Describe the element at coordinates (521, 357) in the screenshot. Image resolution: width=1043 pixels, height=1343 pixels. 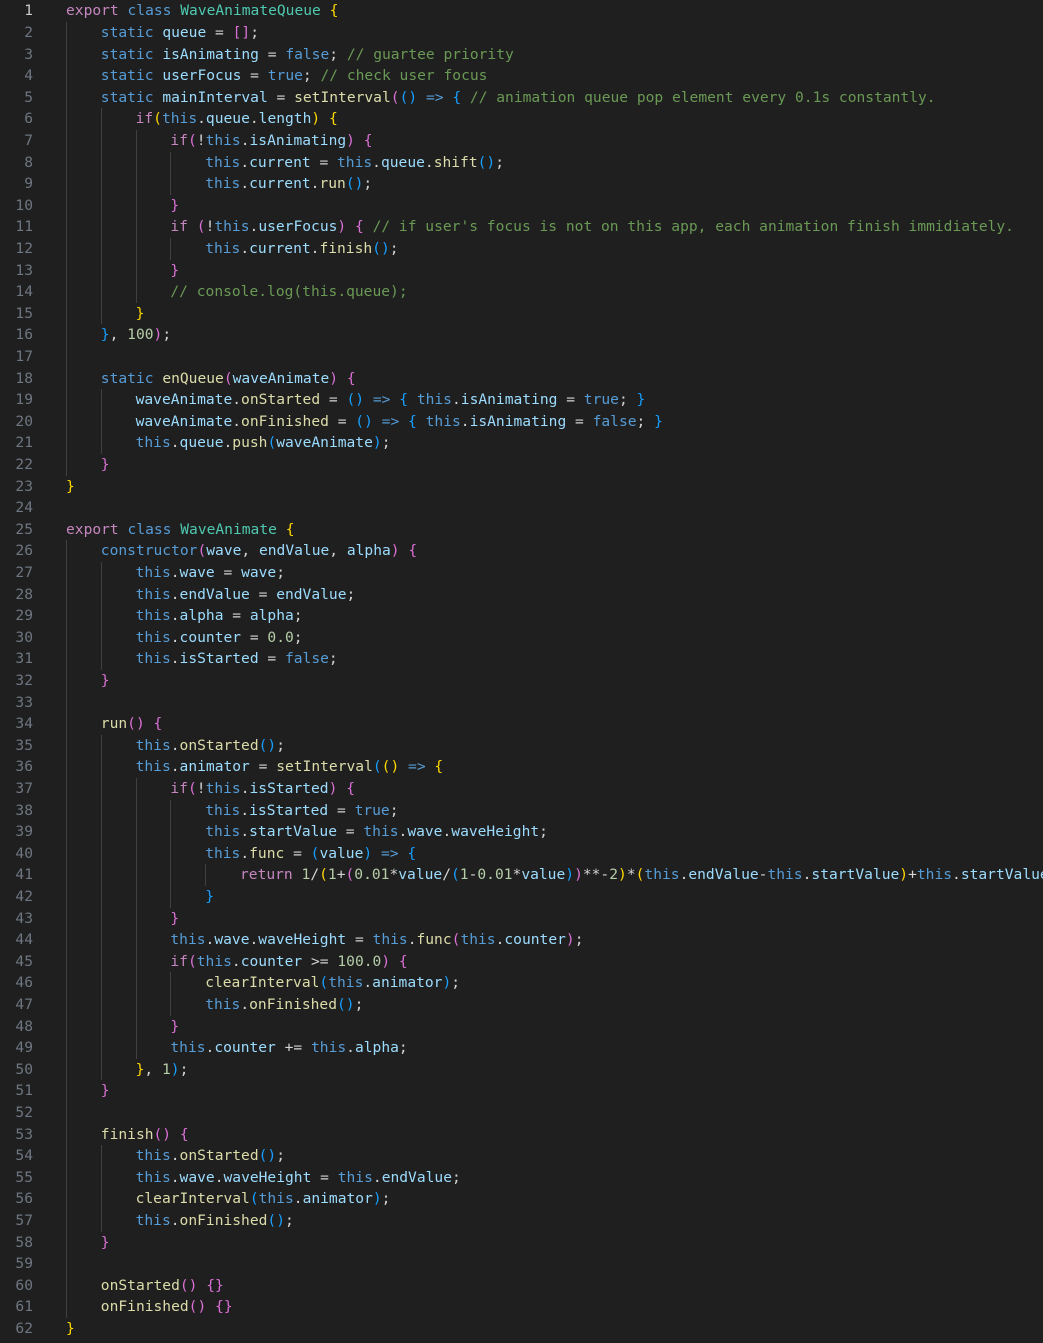
I see `code-line: 17` at that location.